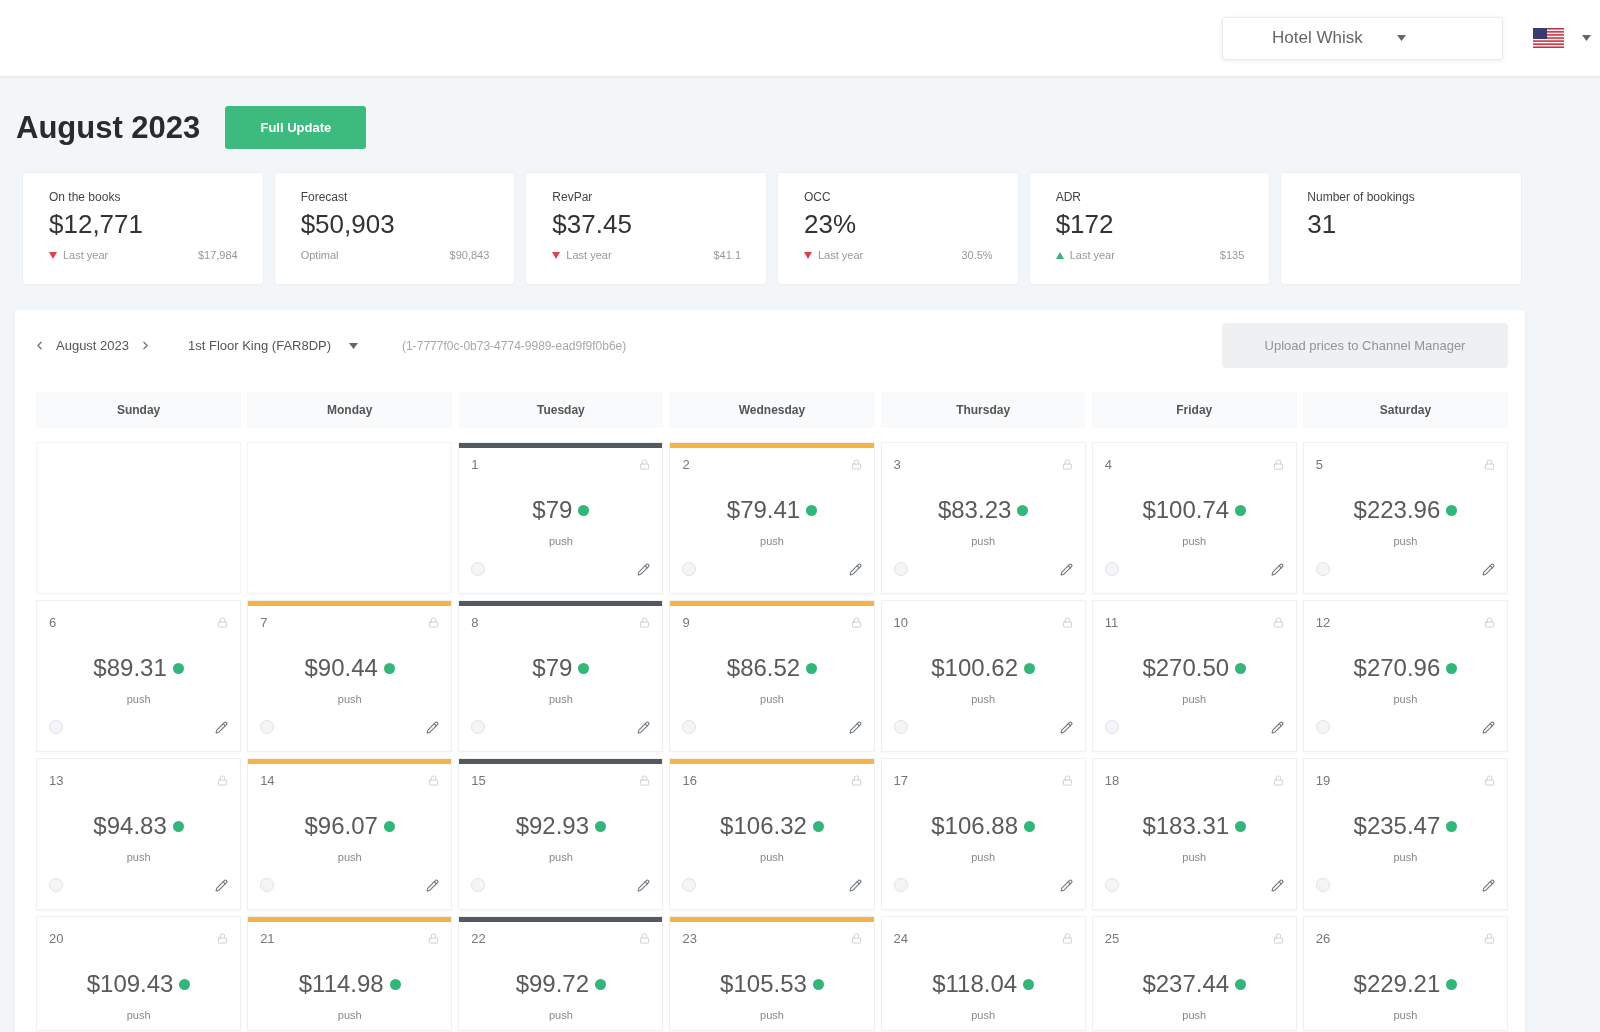  What do you see at coordinates (561, 973) in the screenshot?
I see `calendar-day-cell: 22 $99.72 push` at bounding box center [561, 973].